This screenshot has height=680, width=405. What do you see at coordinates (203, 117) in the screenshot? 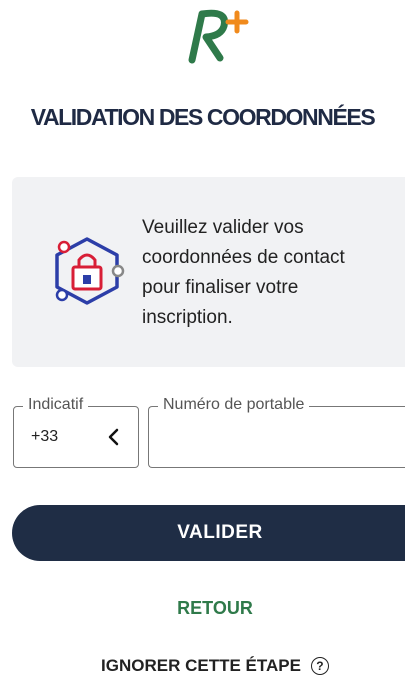
I see `page-title: VALIDATION DES COORDONNÉES` at bounding box center [203, 117].